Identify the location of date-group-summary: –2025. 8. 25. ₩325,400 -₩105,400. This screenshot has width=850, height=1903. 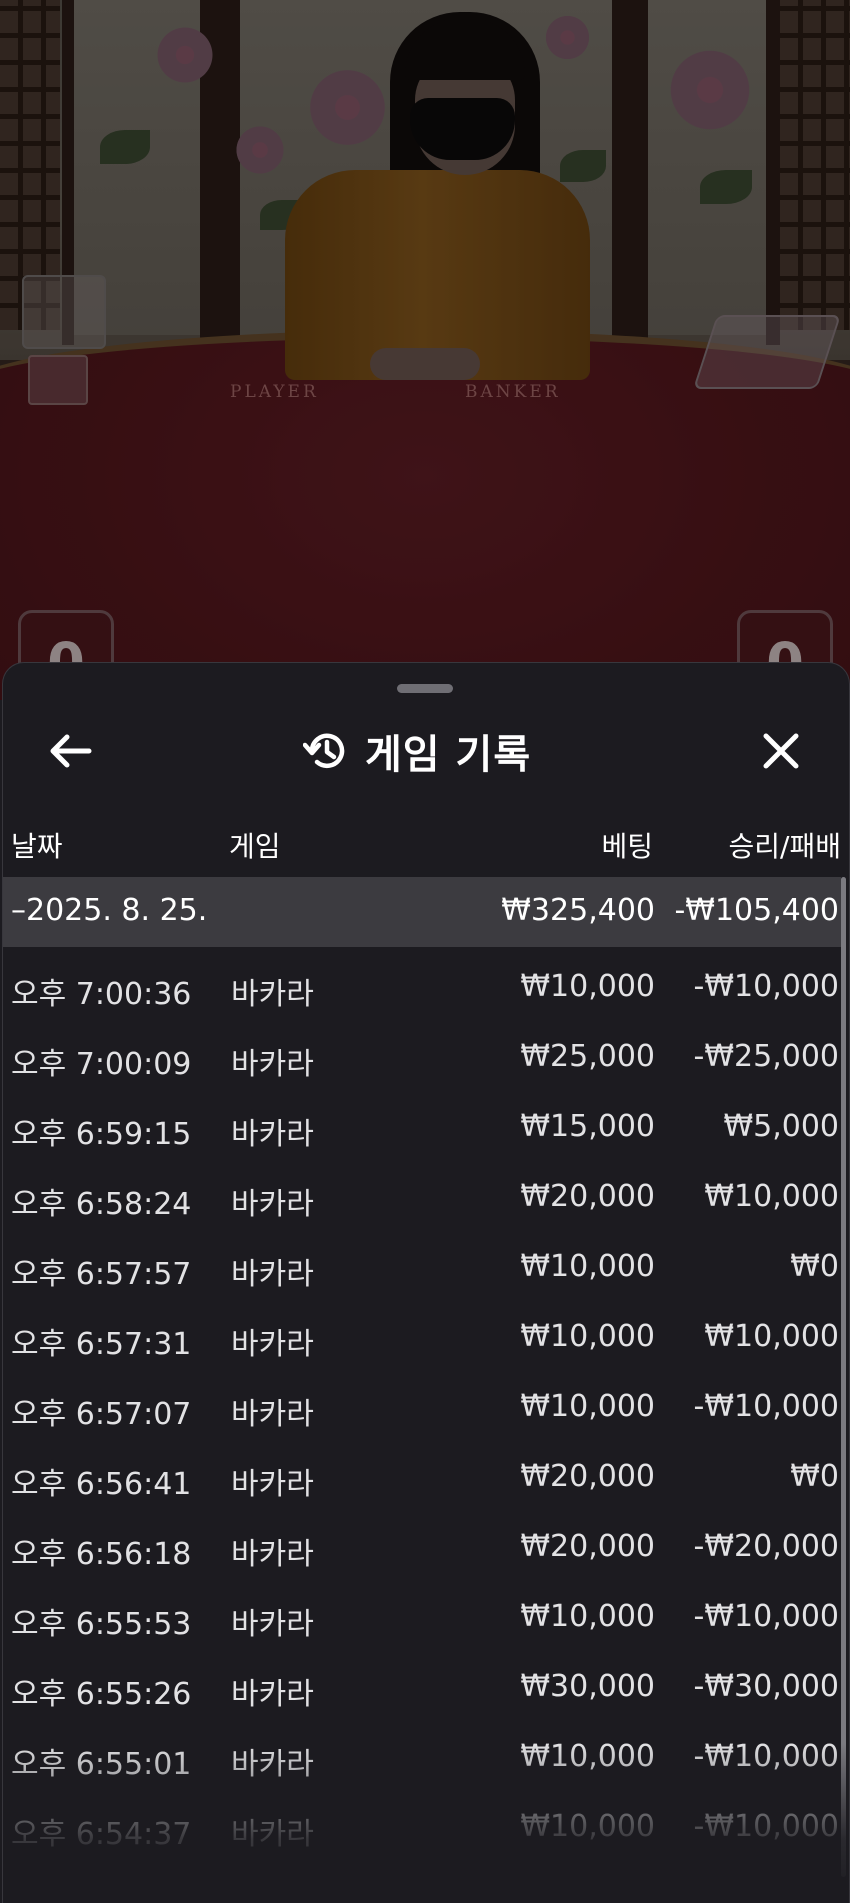
(422, 912).